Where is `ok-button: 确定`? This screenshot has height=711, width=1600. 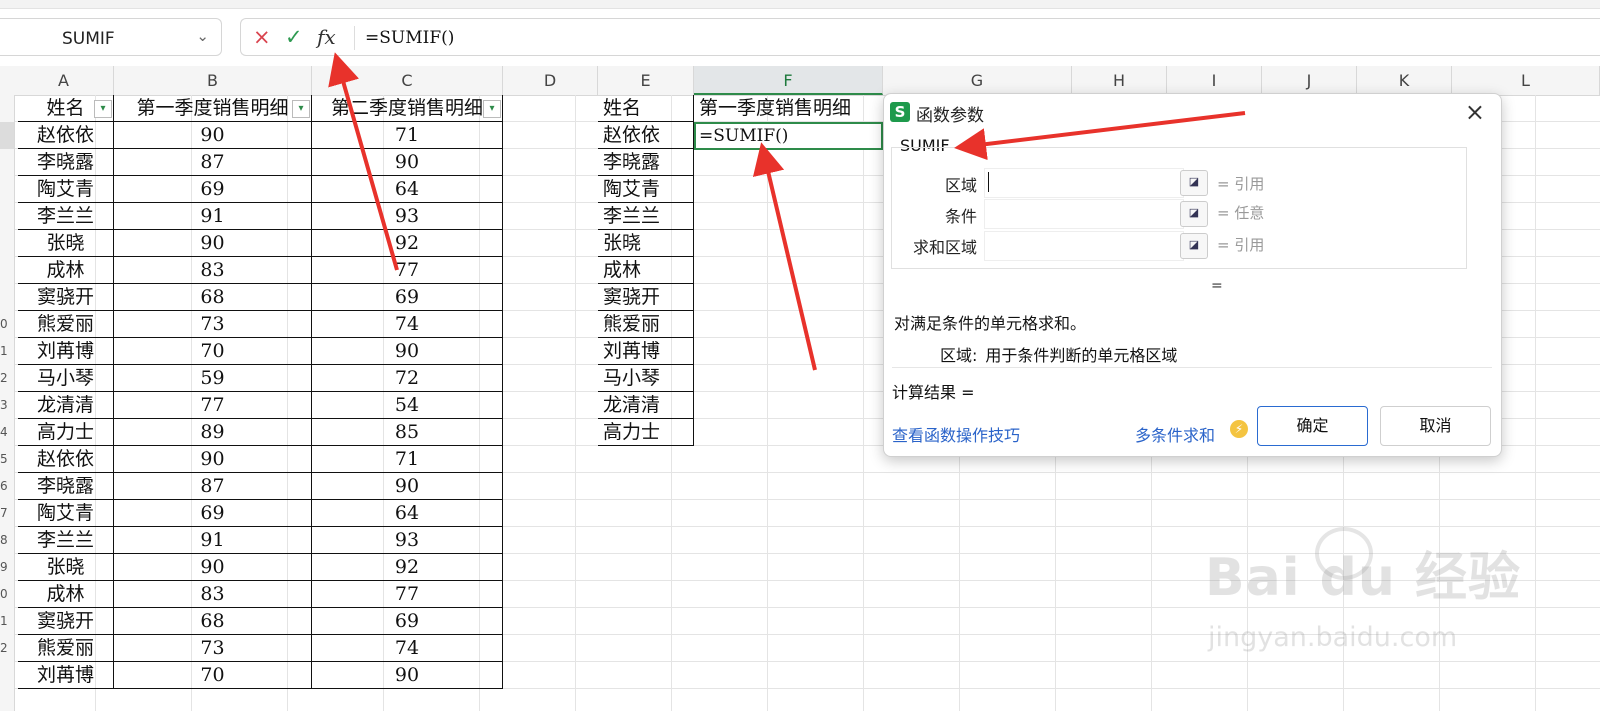 ok-button: 确定 is located at coordinates (1312, 426).